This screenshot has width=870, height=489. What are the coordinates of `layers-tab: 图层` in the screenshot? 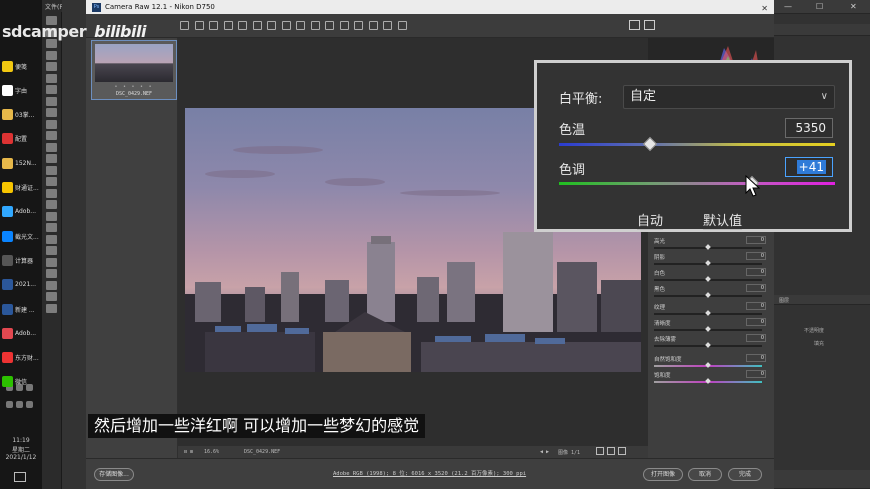 It's located at (784, 300).